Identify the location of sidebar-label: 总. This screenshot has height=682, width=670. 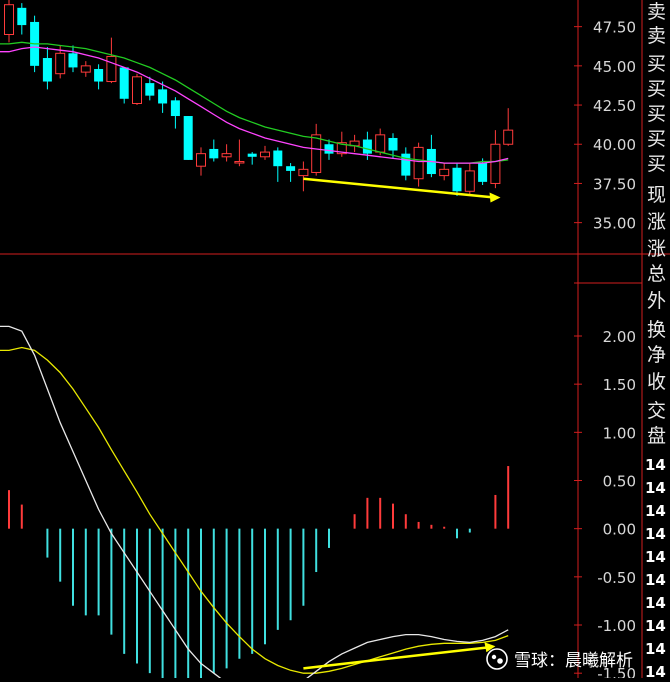
(656, 274).